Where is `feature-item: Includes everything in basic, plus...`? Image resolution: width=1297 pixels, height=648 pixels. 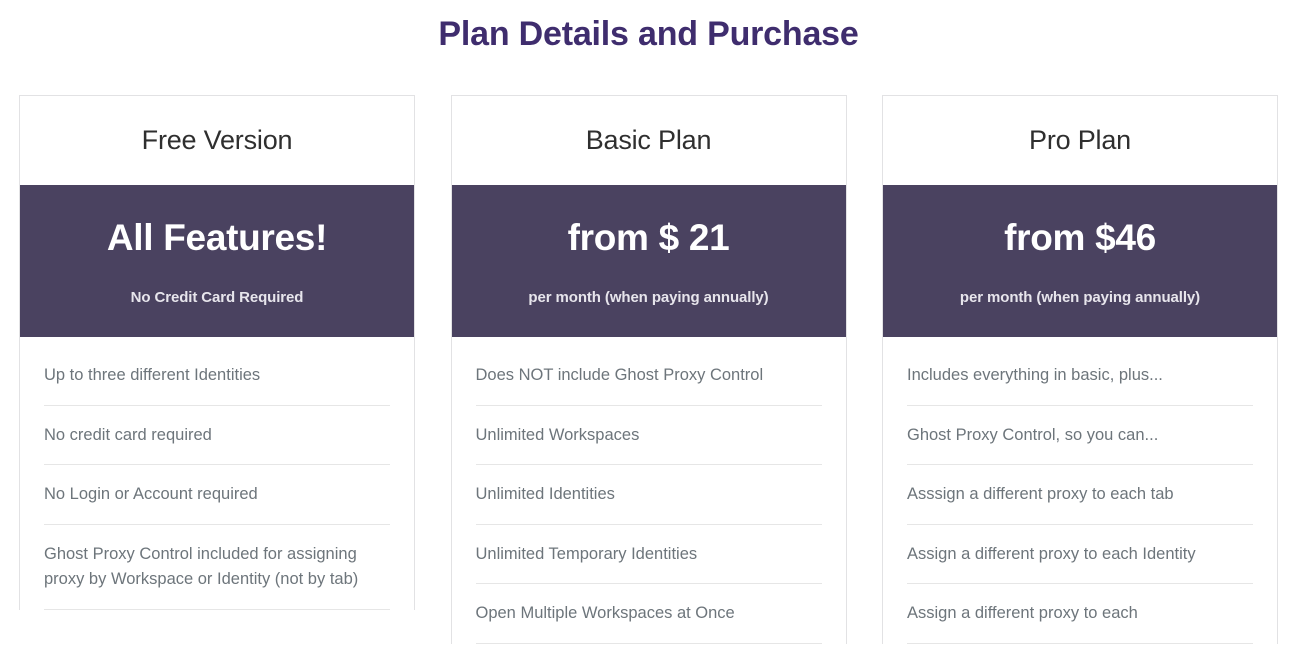 feature-item: Includes everything in basic, plus... is located at coordinates (1080, 375).